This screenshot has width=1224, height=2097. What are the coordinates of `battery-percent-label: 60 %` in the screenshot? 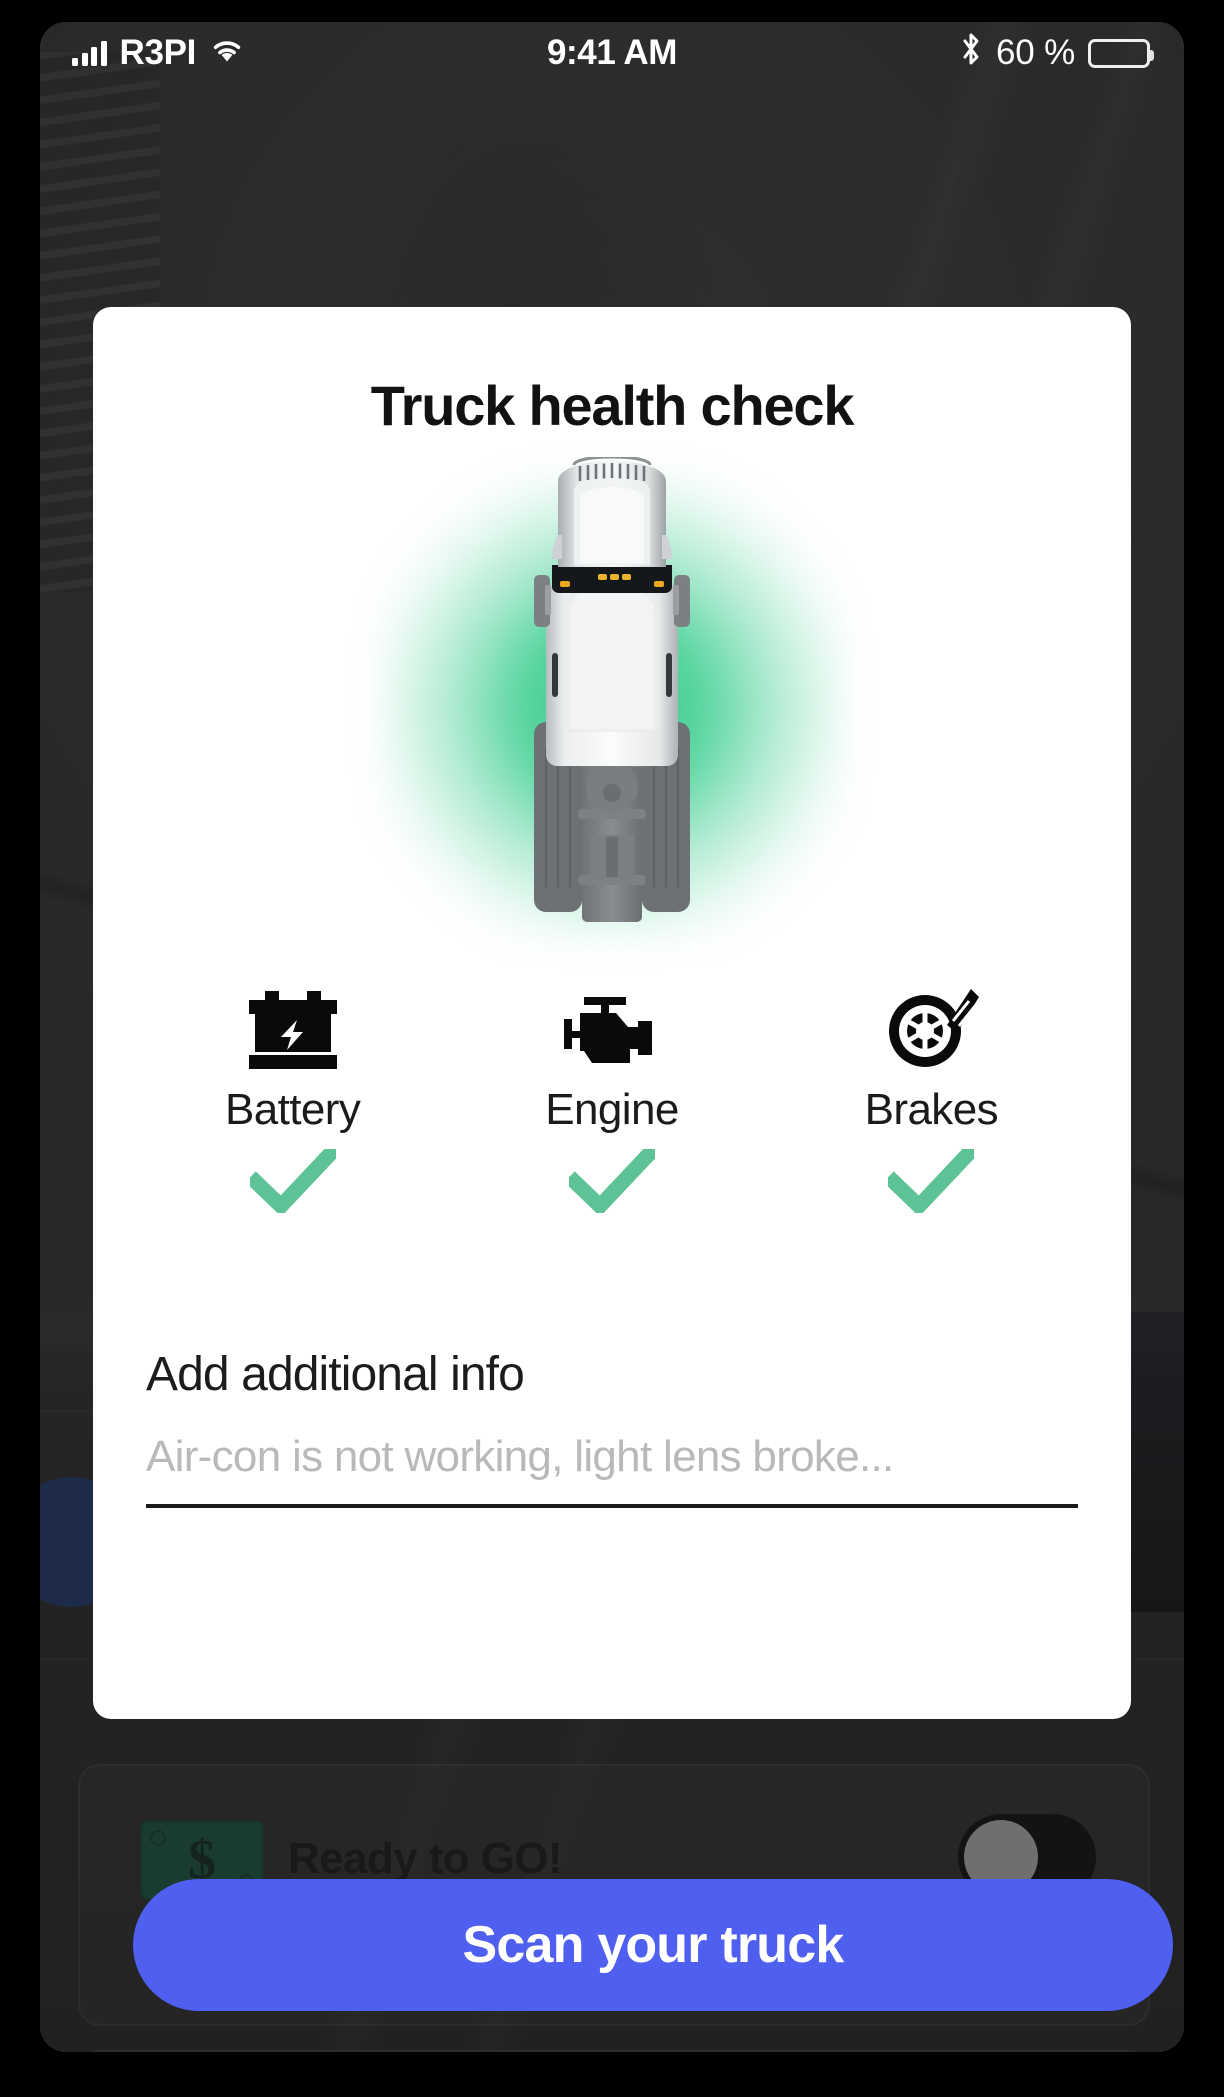 It's located at (1035, 52).